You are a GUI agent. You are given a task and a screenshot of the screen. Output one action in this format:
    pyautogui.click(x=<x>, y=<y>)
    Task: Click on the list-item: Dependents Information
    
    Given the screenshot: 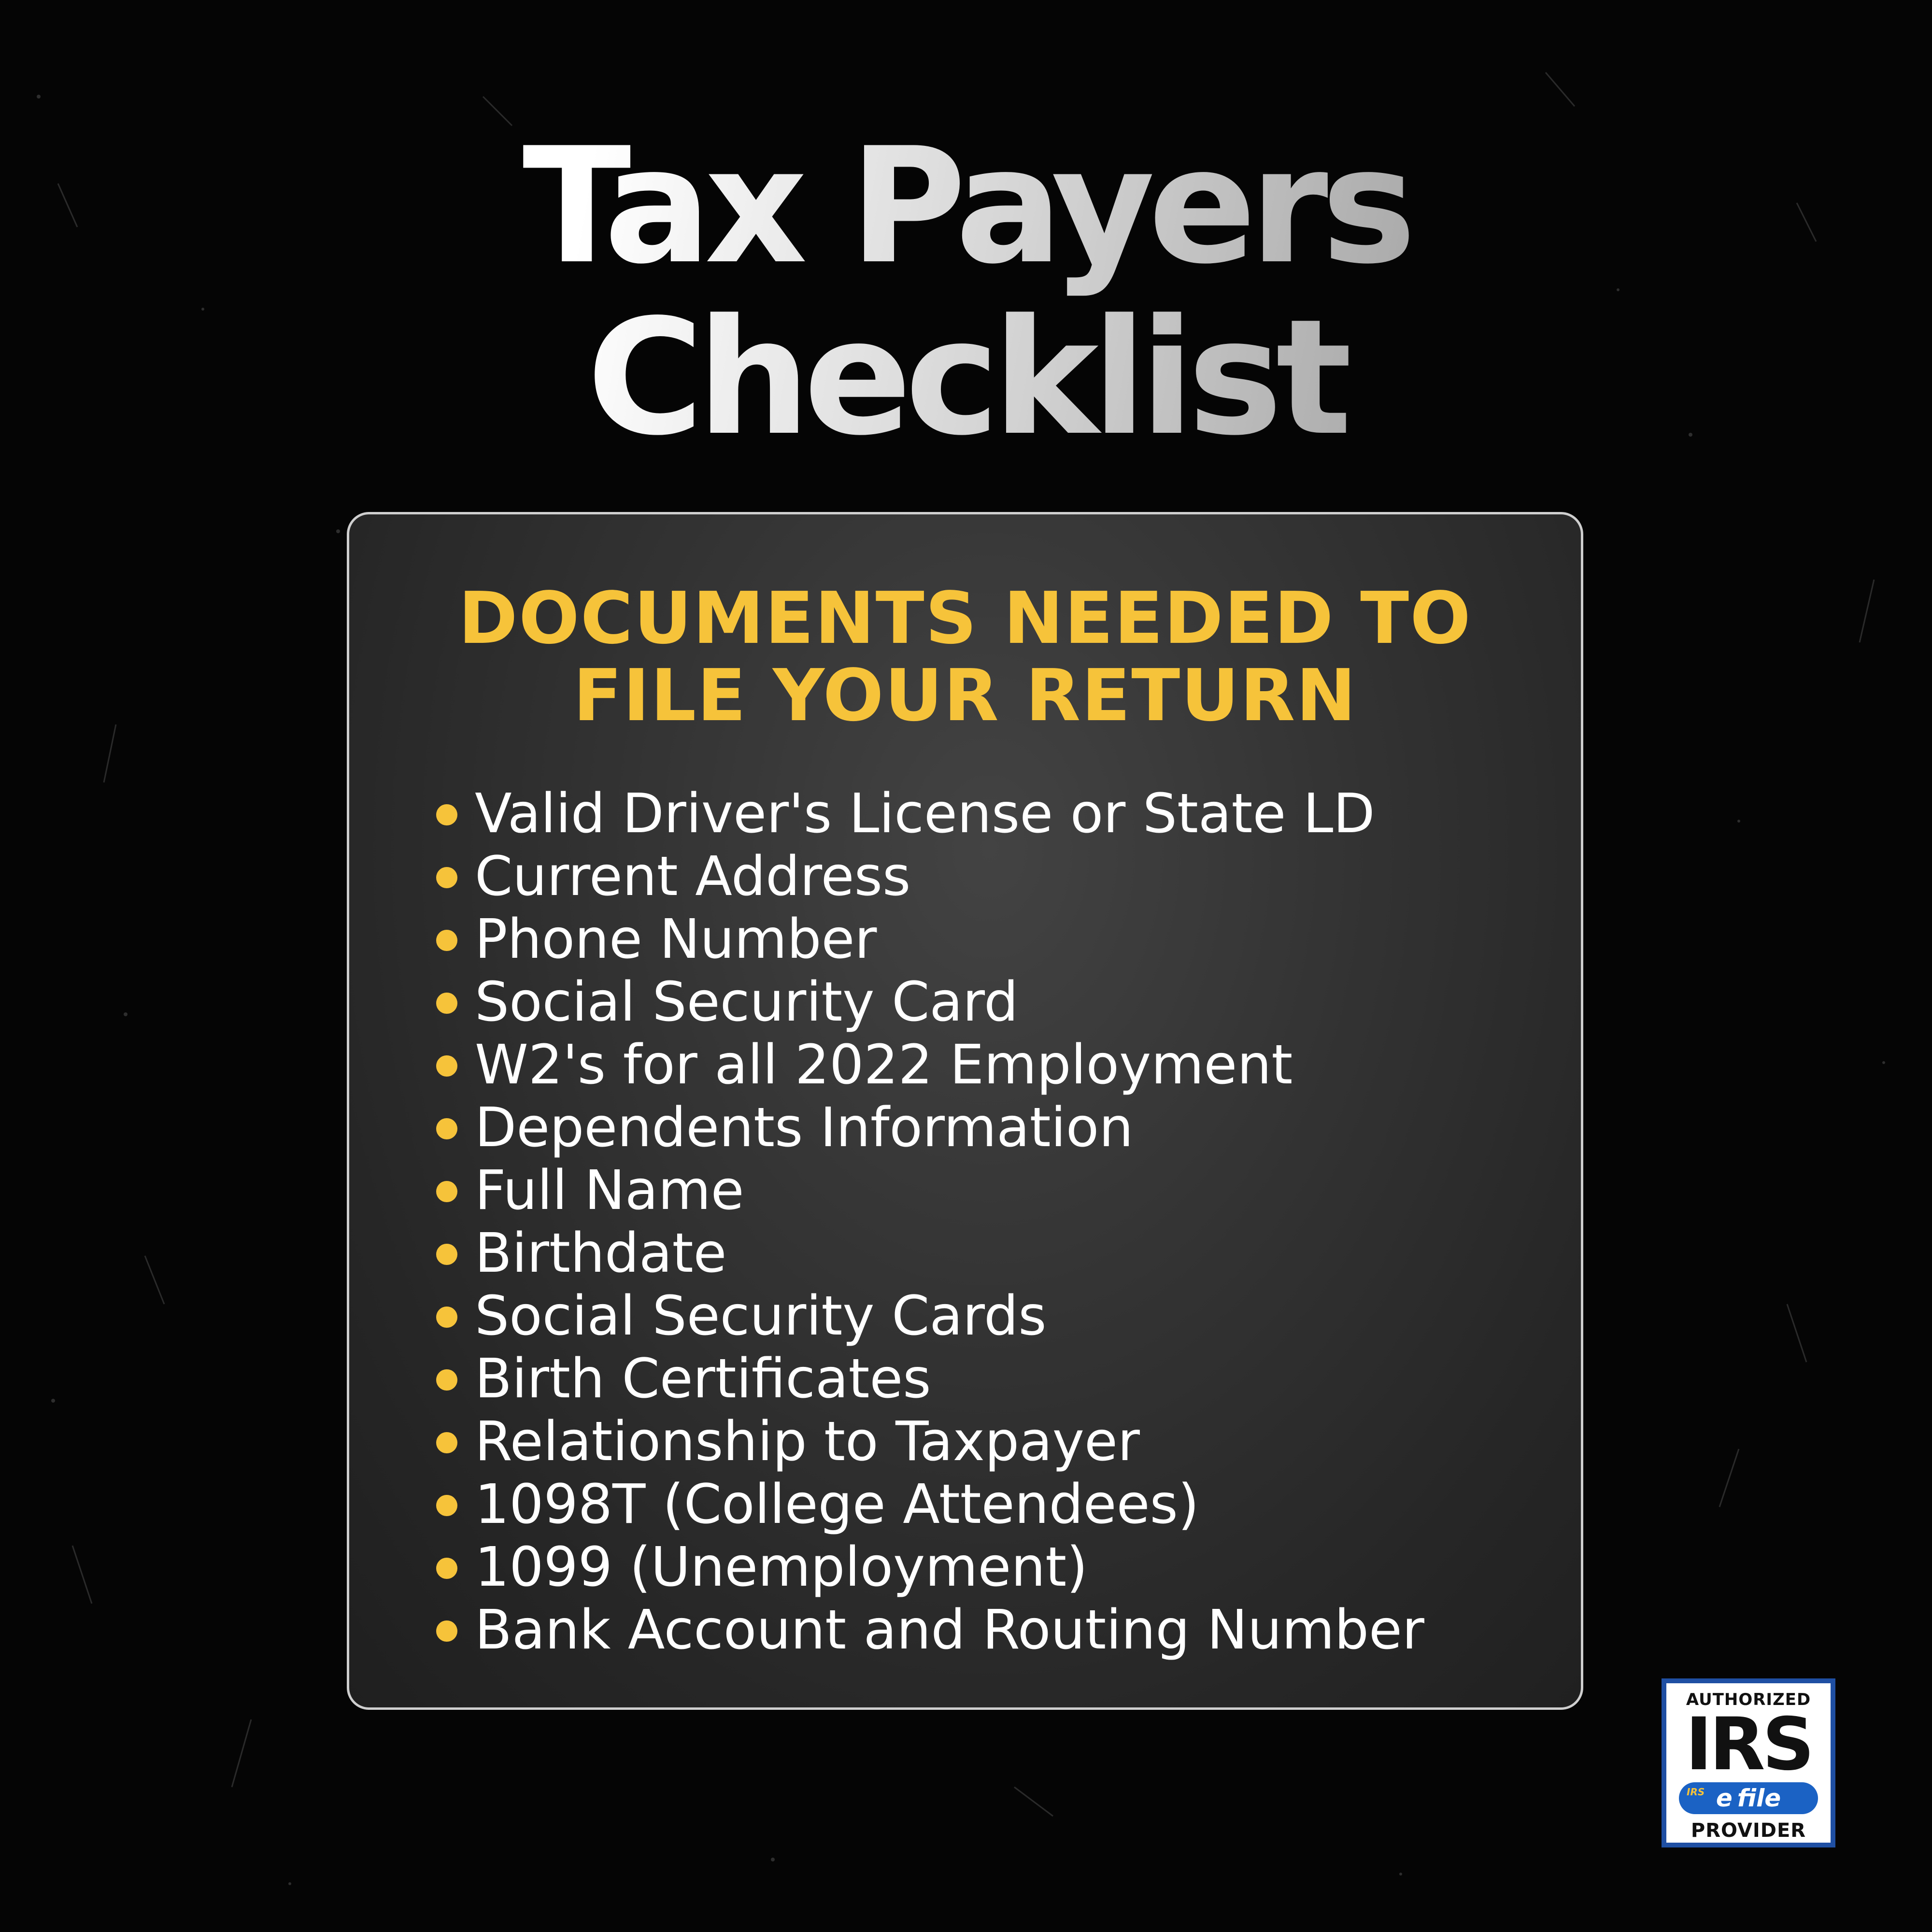 What is the action you would take?
    pyautogui.click(x=930, y=1127)
    